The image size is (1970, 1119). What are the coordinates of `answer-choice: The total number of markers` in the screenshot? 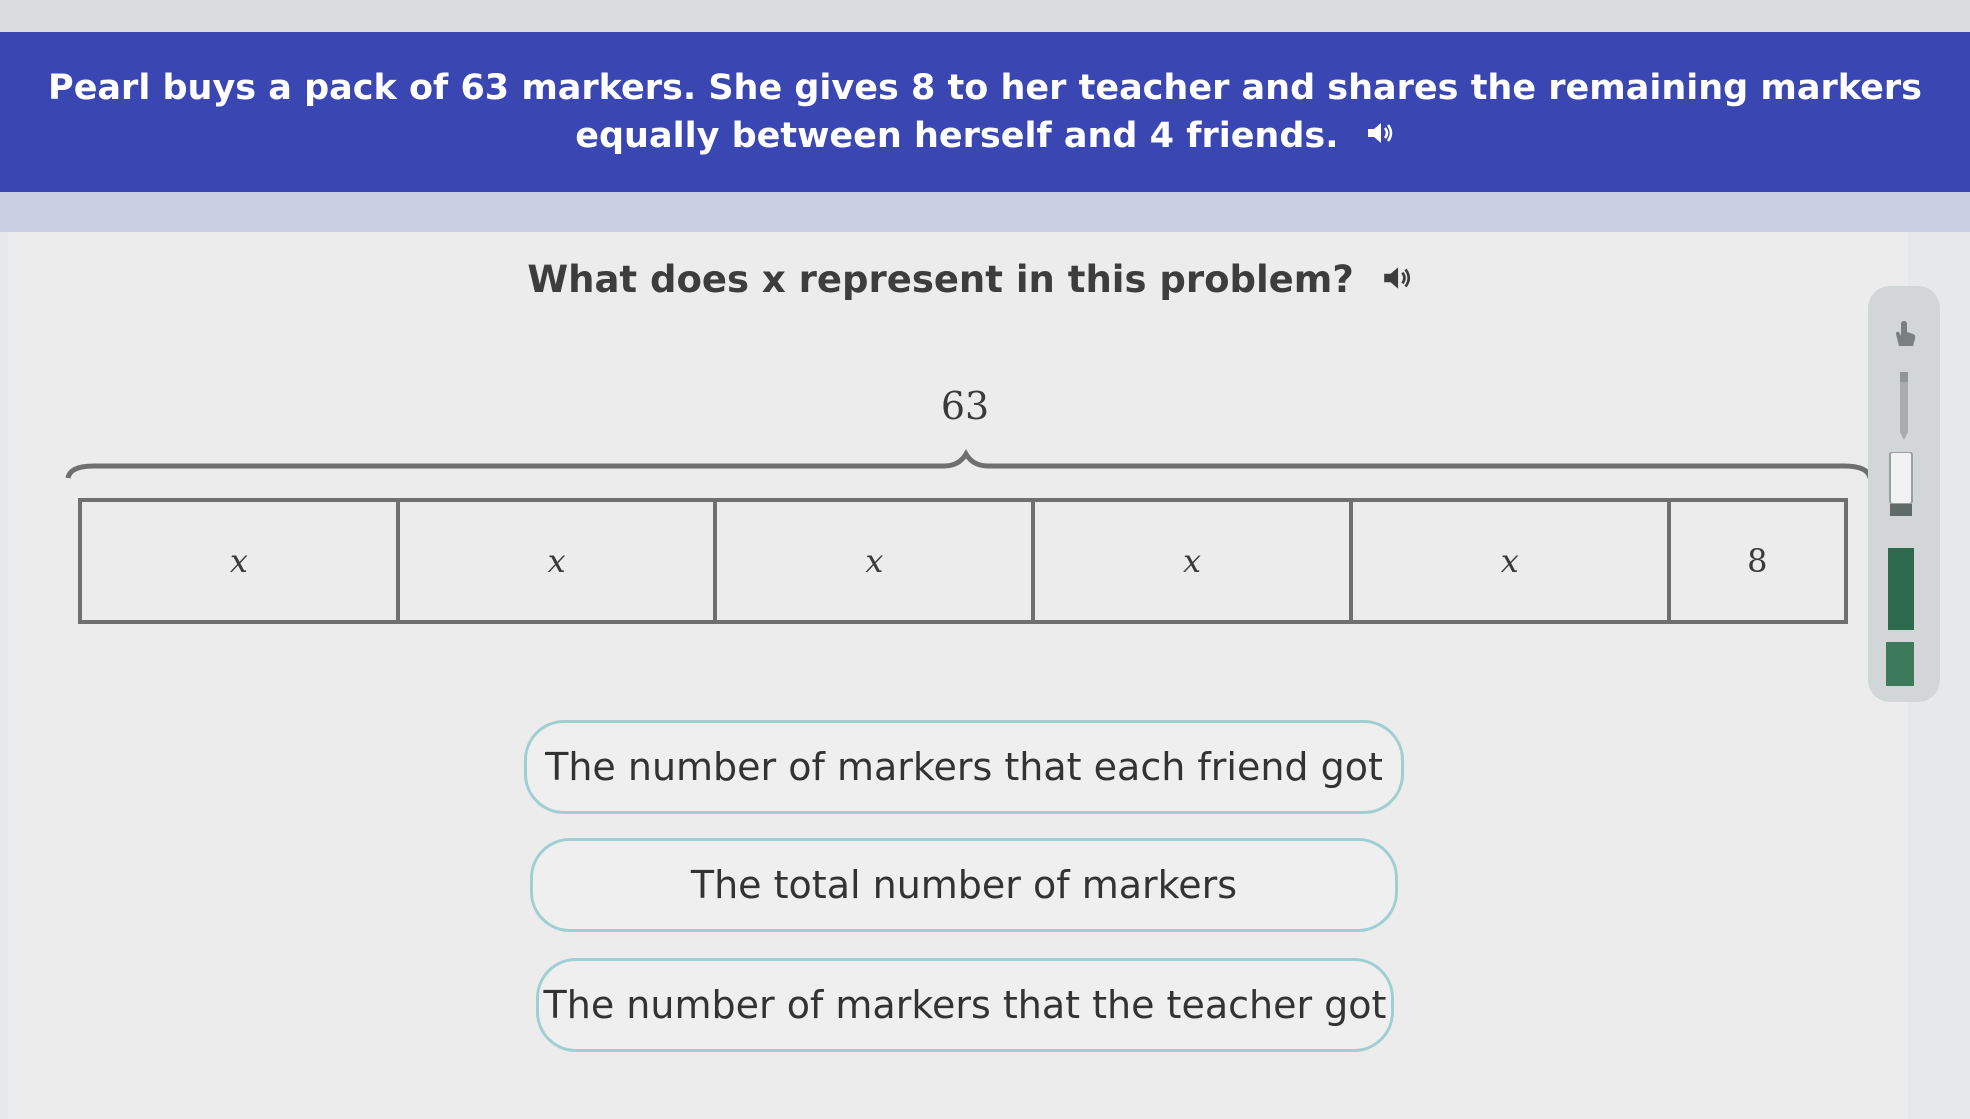 It's located at (964, 885).